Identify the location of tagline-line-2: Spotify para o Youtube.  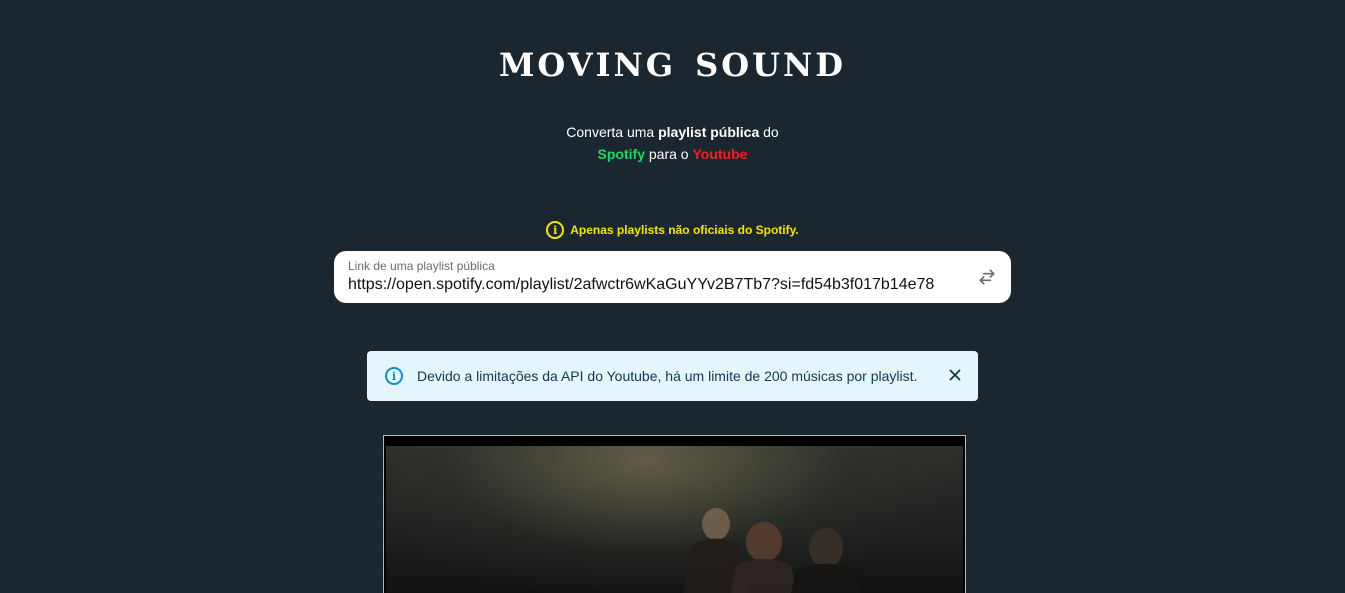
(672, 154).